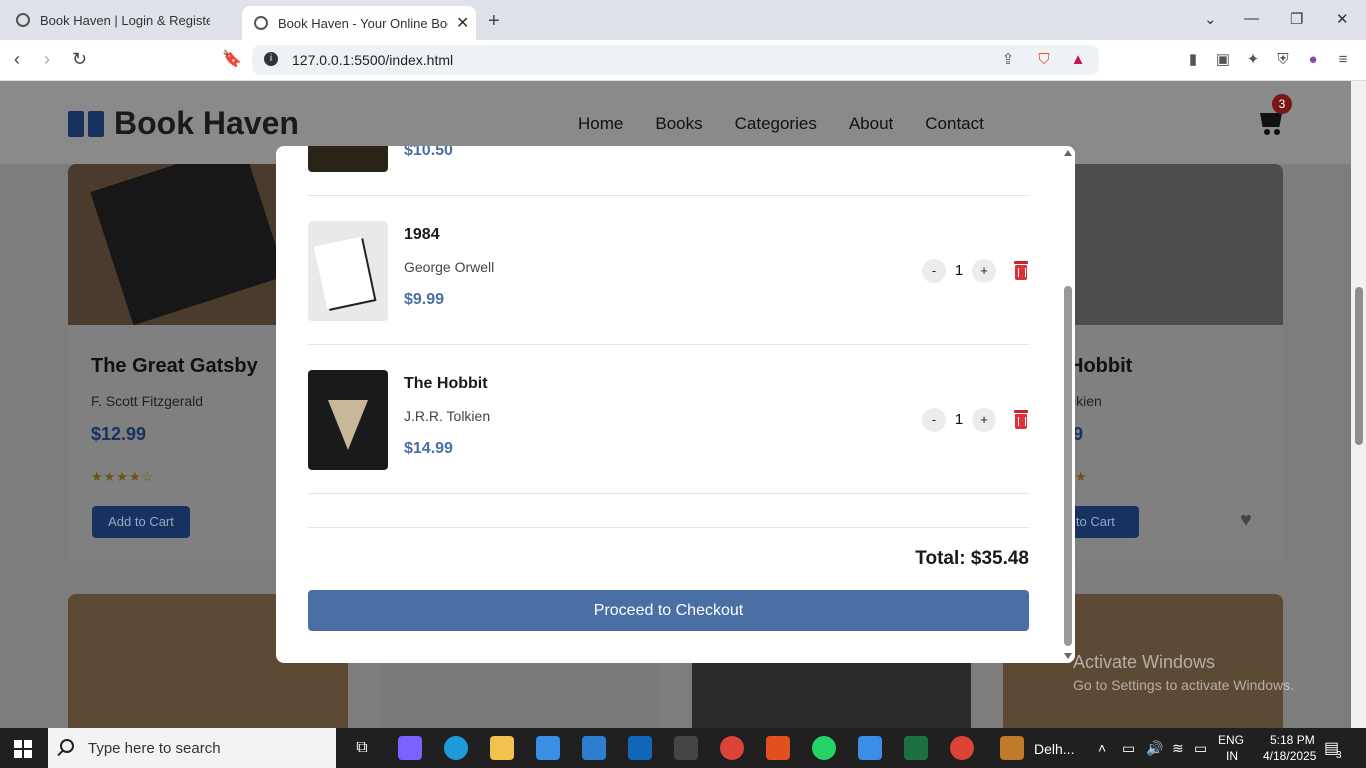 Image resolution: width=1366 pixels, height=768 pixels. What do you see at coordinates (232, 59) in the screenshot?
I see `bookmark-icon: 🔖` at bounding box center [232, 59].